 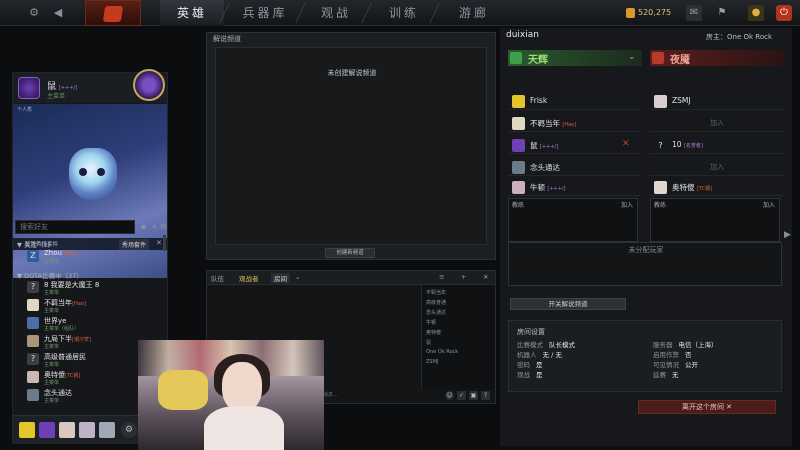 I want to click on settings-value: 无, so click(x=675, y=375).